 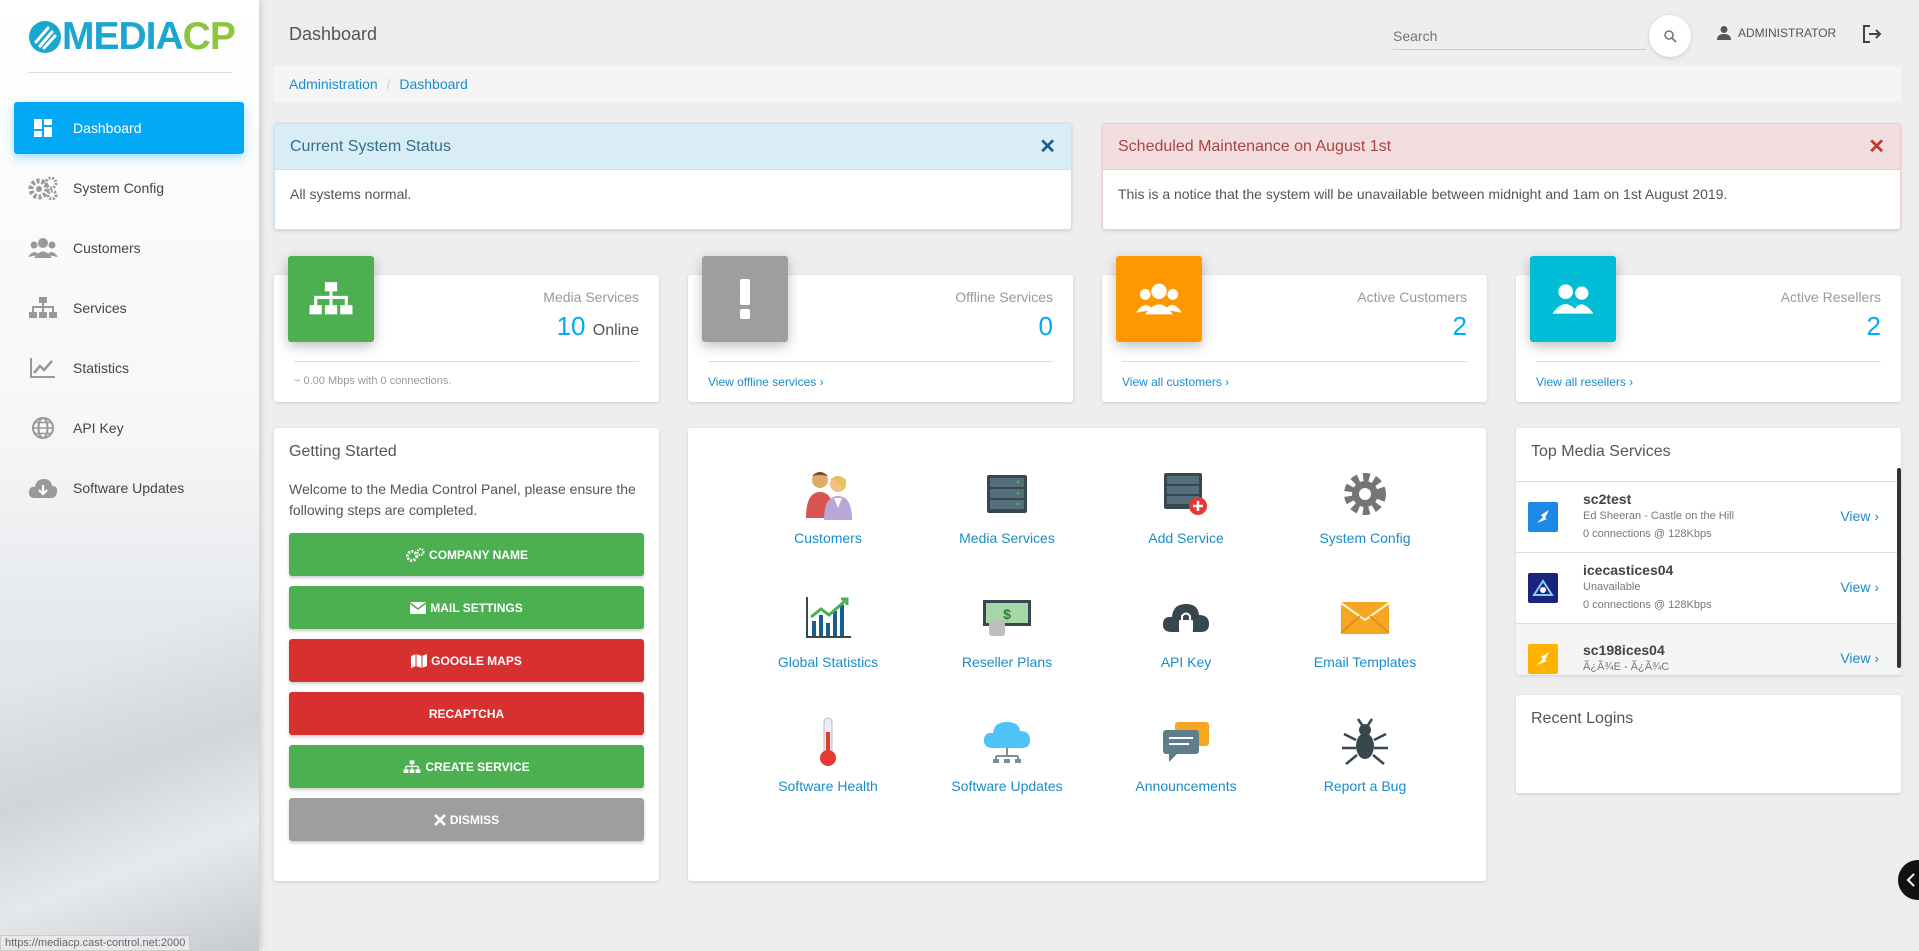 I want to click on alert-title: Scheduled Maintenance on August 1st, so click(x=1255, y=146).